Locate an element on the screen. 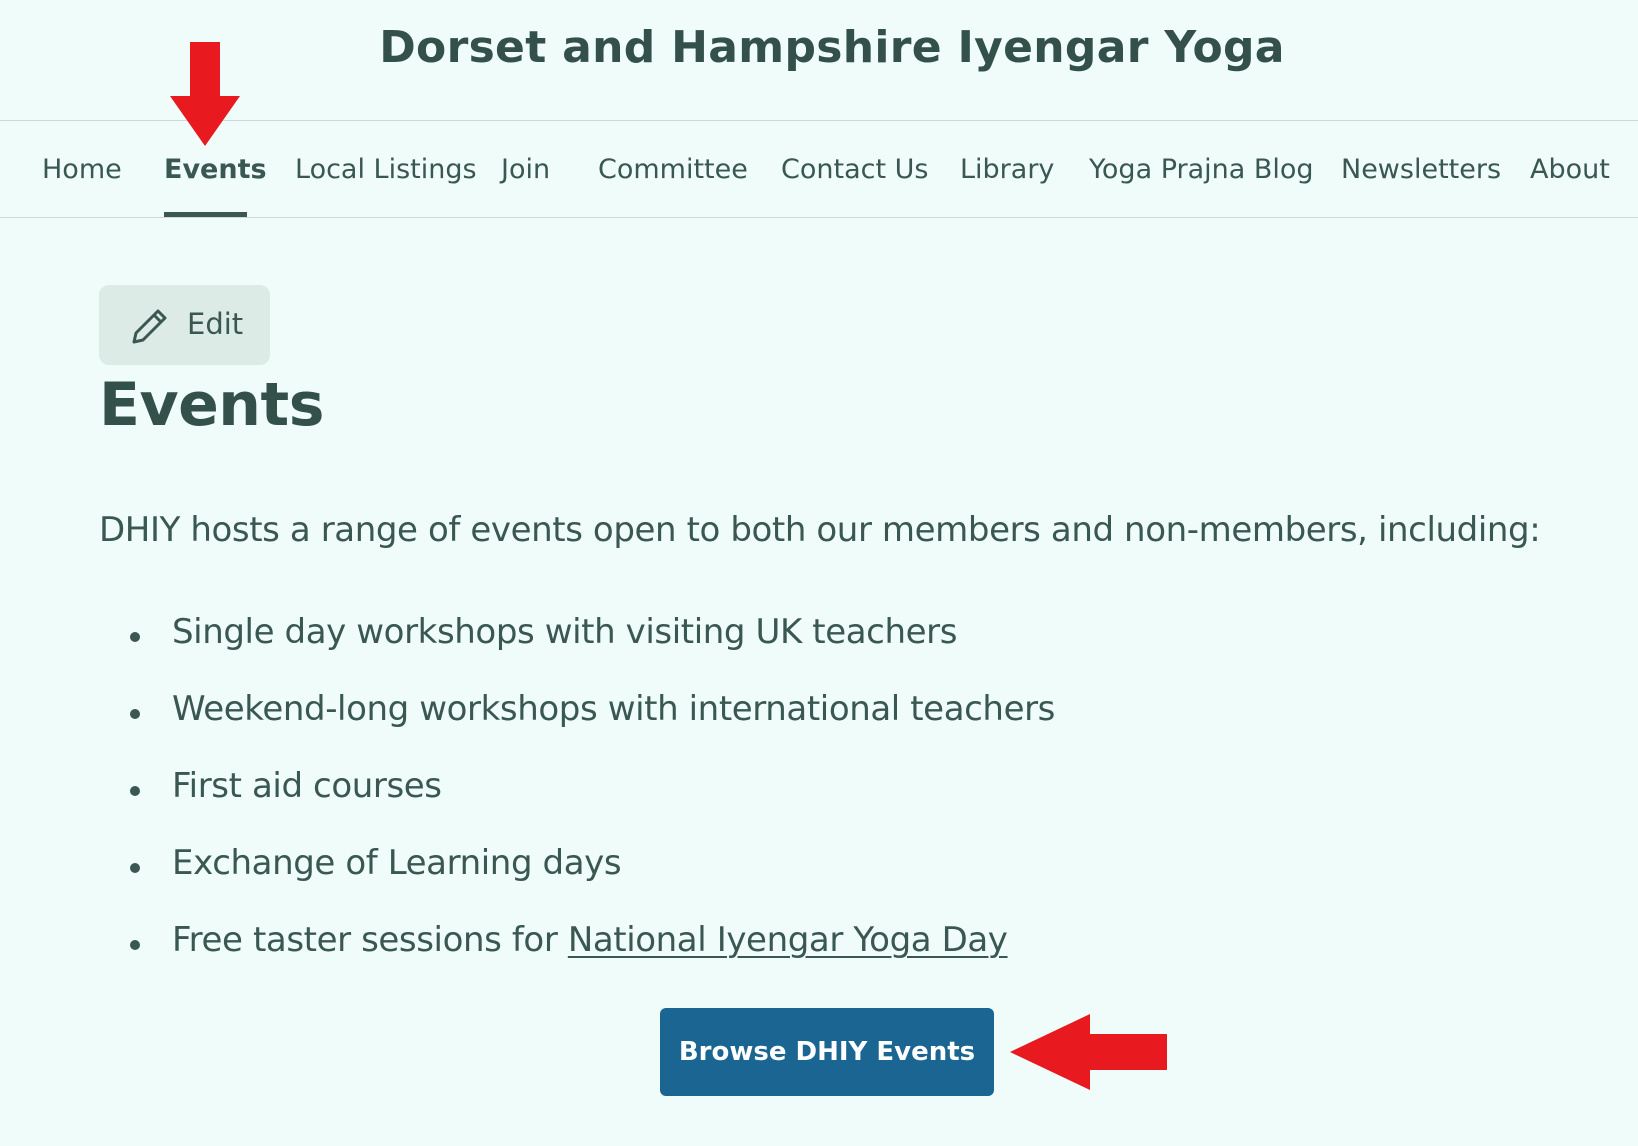  site-header: Dorset and Hampshire Iyengar Yoga is located at coordinates (819, 60).